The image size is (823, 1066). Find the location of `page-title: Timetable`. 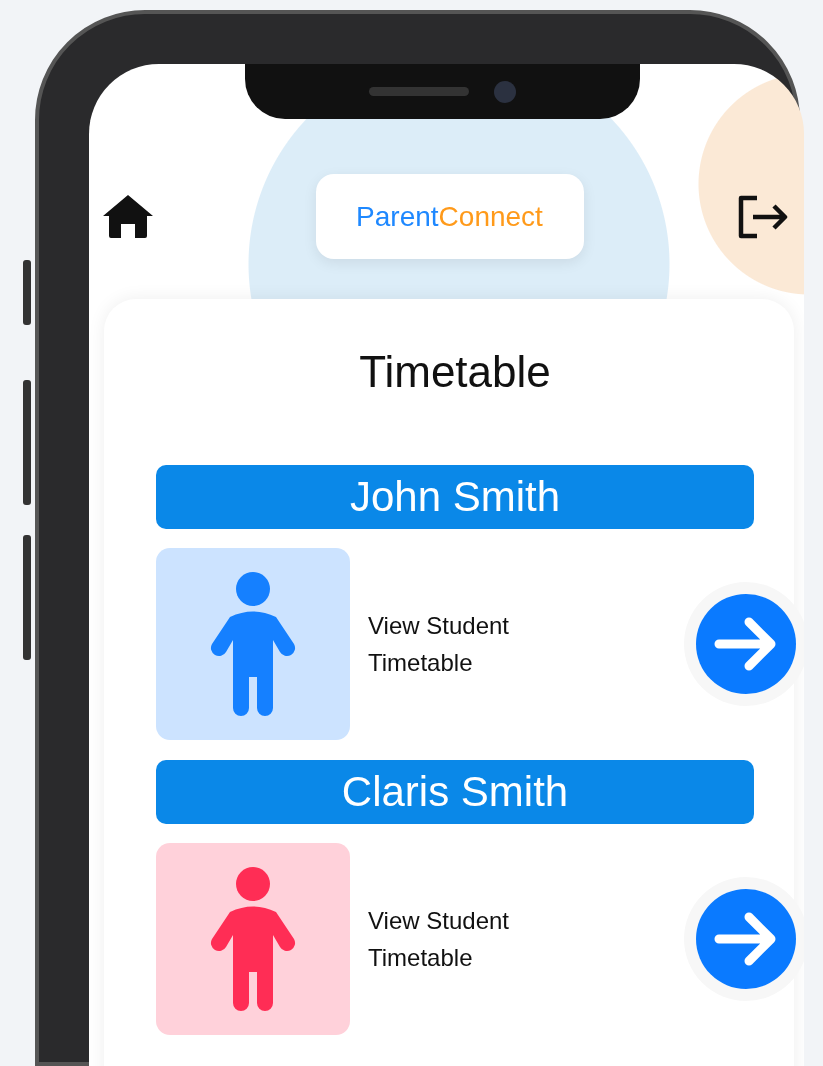

page-title: Timetable is located at coordinates (455, 372).